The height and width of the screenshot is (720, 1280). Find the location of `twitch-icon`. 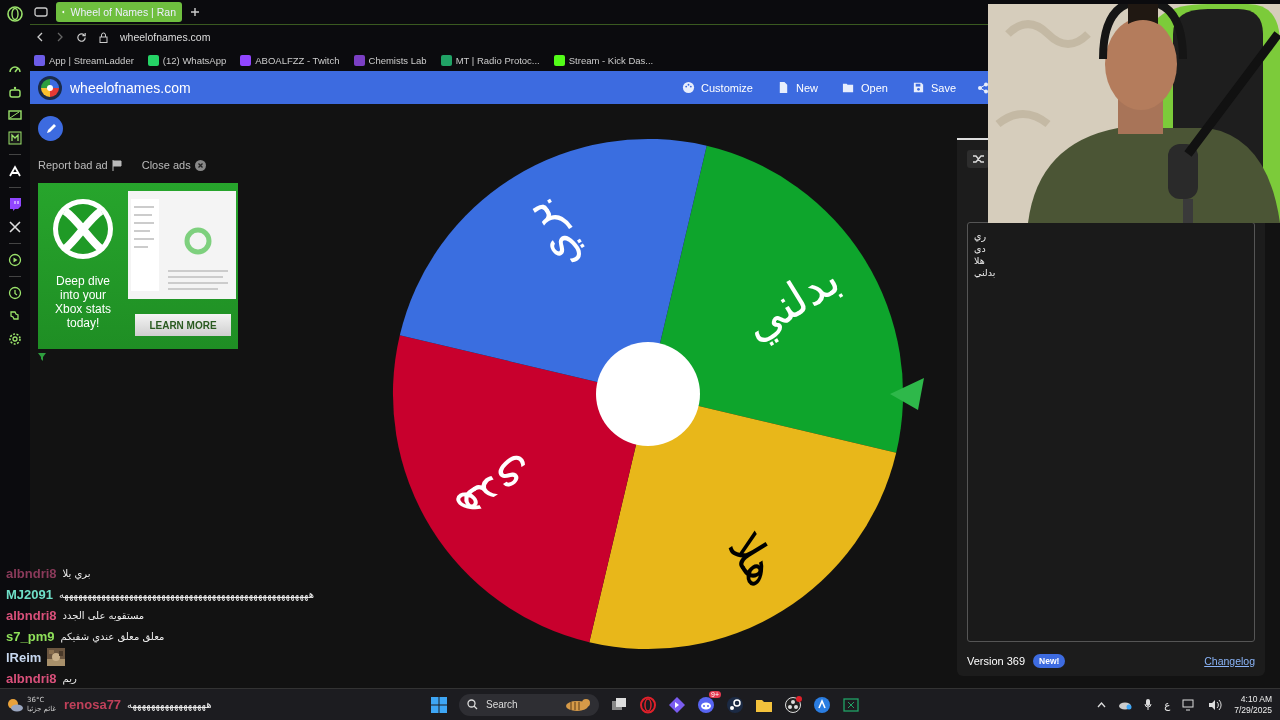

twitch-icon is located at coordinates (15, 204).